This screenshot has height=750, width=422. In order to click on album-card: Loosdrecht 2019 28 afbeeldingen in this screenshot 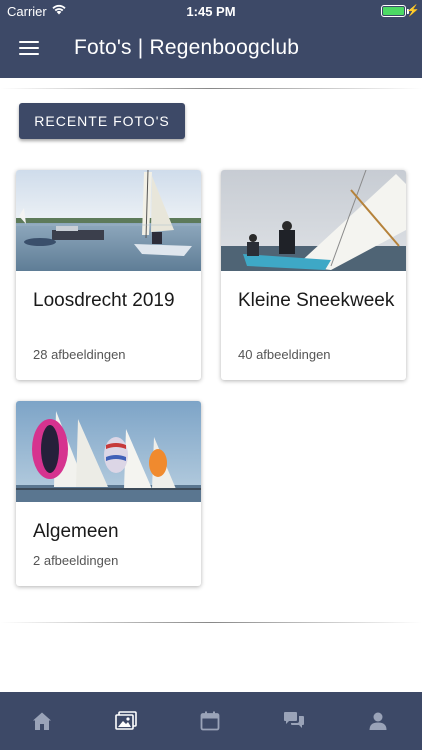, I will do `click(108, 275)`.